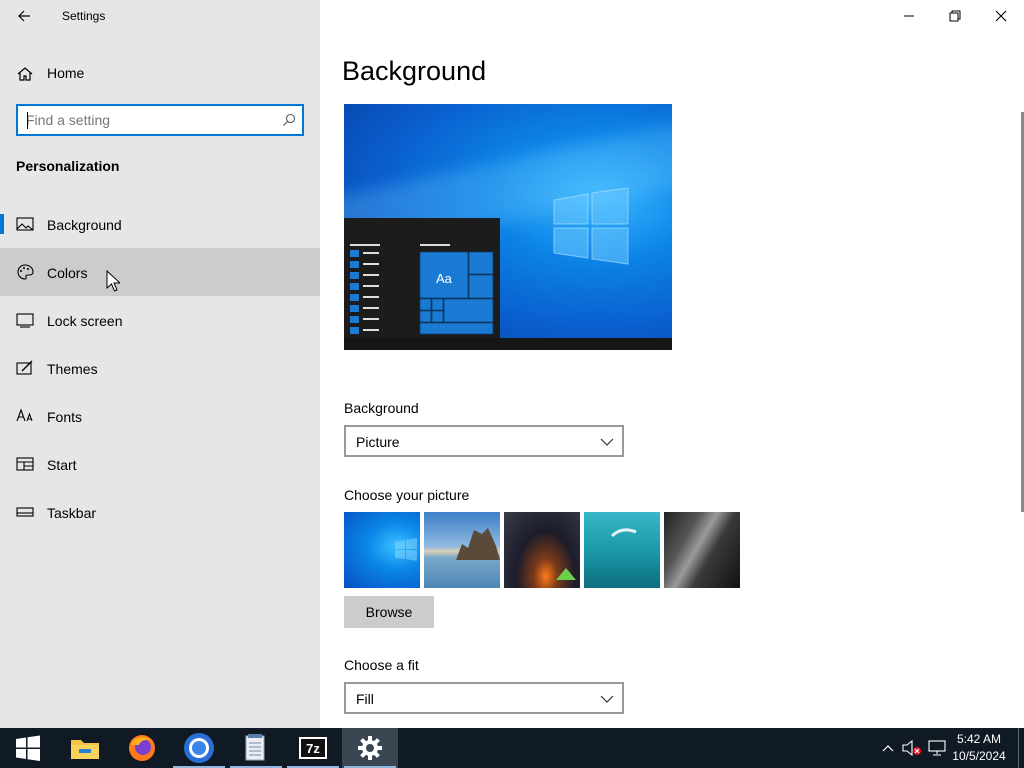 This screenshot has height=768, width=1024. Describe the element at coordinates (24, 415) in the screenshot. I see `fonts-icon` at that location.